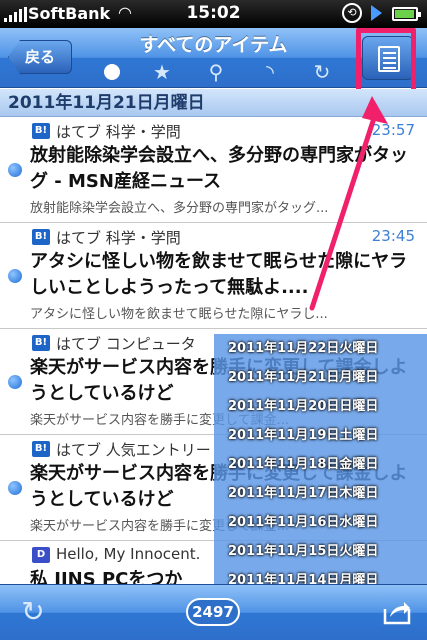 The width and height of the screenshot is (427, 640). I want to click on date-option: 2011年11月16日水曜日, so click(320, 522).